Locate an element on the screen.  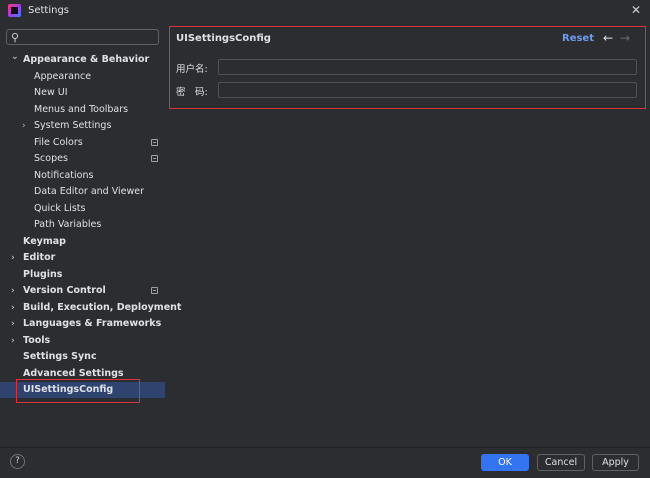
title-bar: Settings ✕ is located at coordinates (325, 11).